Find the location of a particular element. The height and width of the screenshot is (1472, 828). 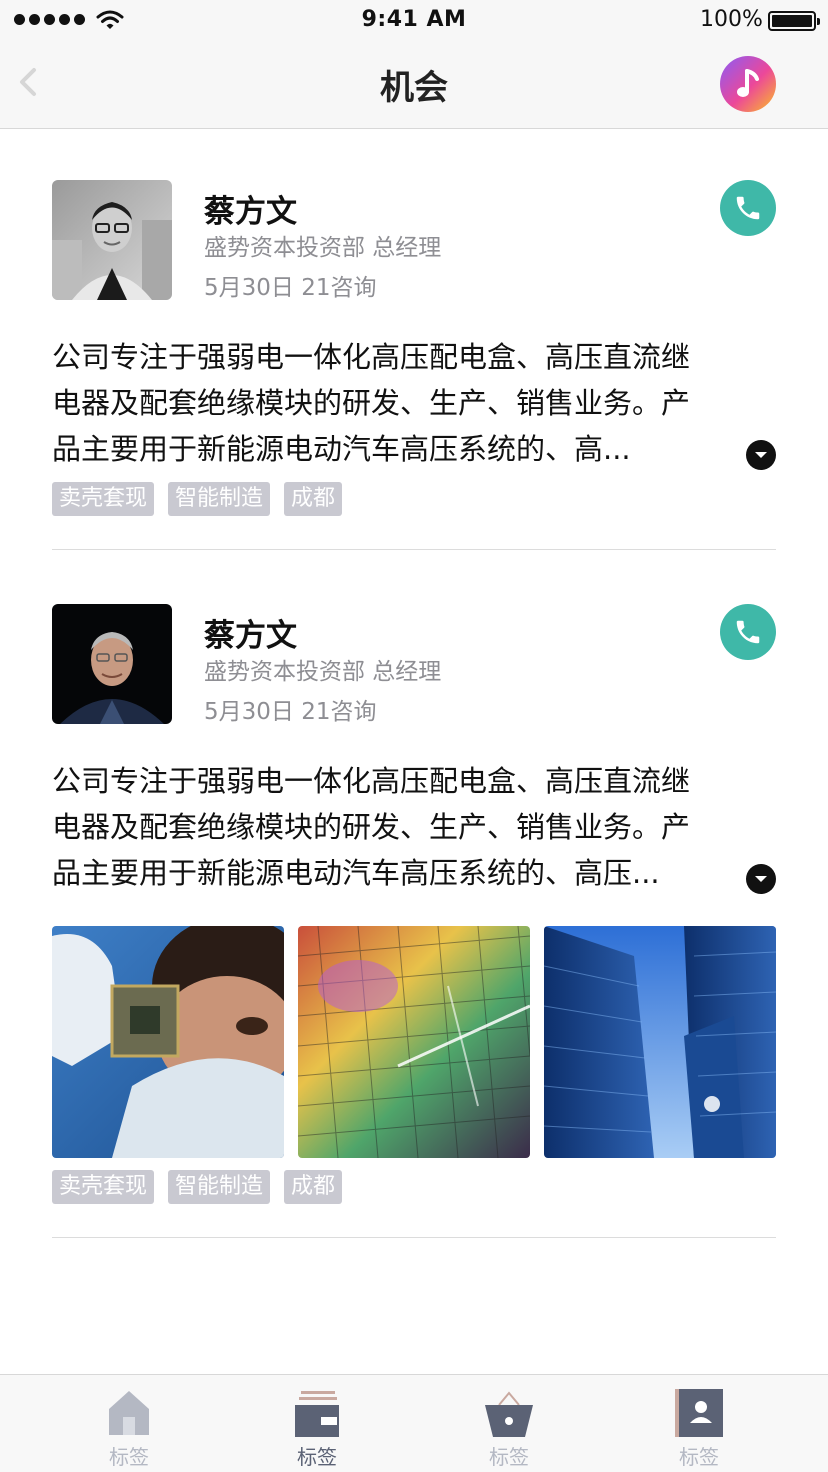

music-note-icon is located at coordinates (748, 83).